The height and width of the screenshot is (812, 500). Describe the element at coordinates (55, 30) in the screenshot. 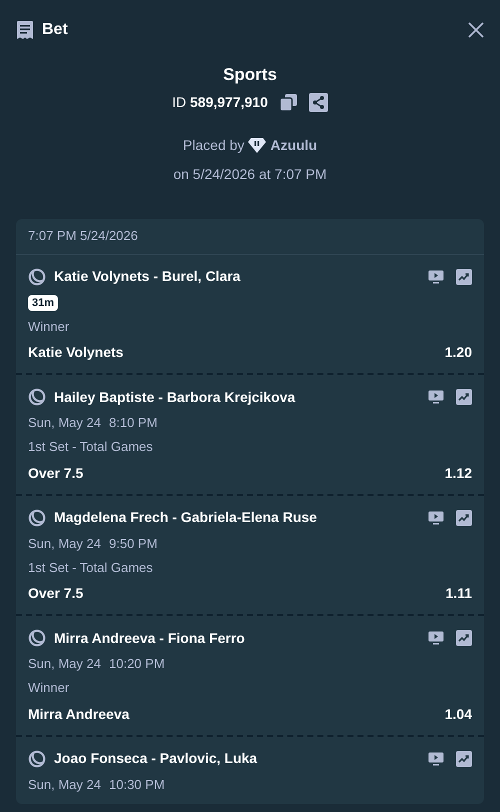

I see `dialog-title: Bet` at that location.